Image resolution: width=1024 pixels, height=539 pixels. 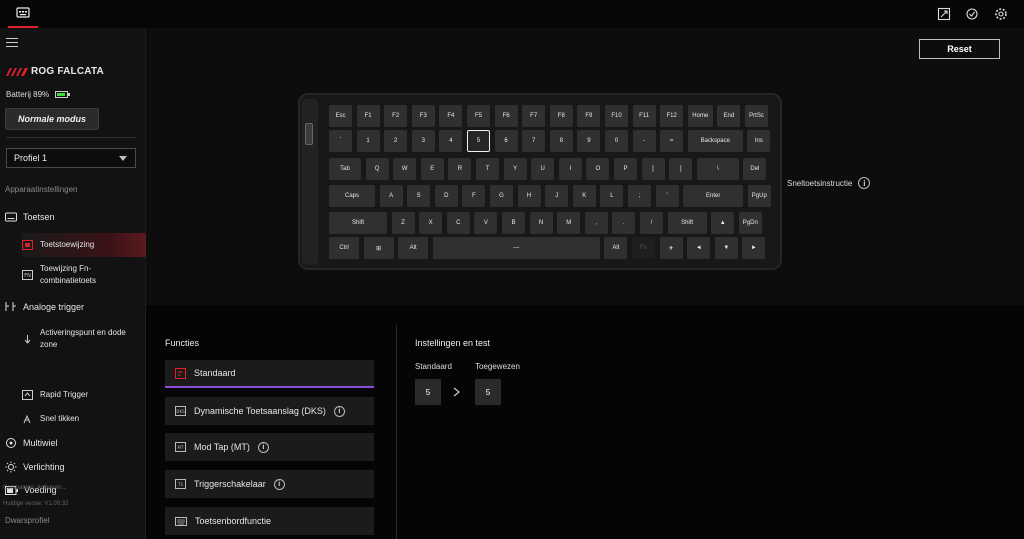 I want to click on sidebar-item-snel-tikken: Snel tikken, so click(x=84, y=419).